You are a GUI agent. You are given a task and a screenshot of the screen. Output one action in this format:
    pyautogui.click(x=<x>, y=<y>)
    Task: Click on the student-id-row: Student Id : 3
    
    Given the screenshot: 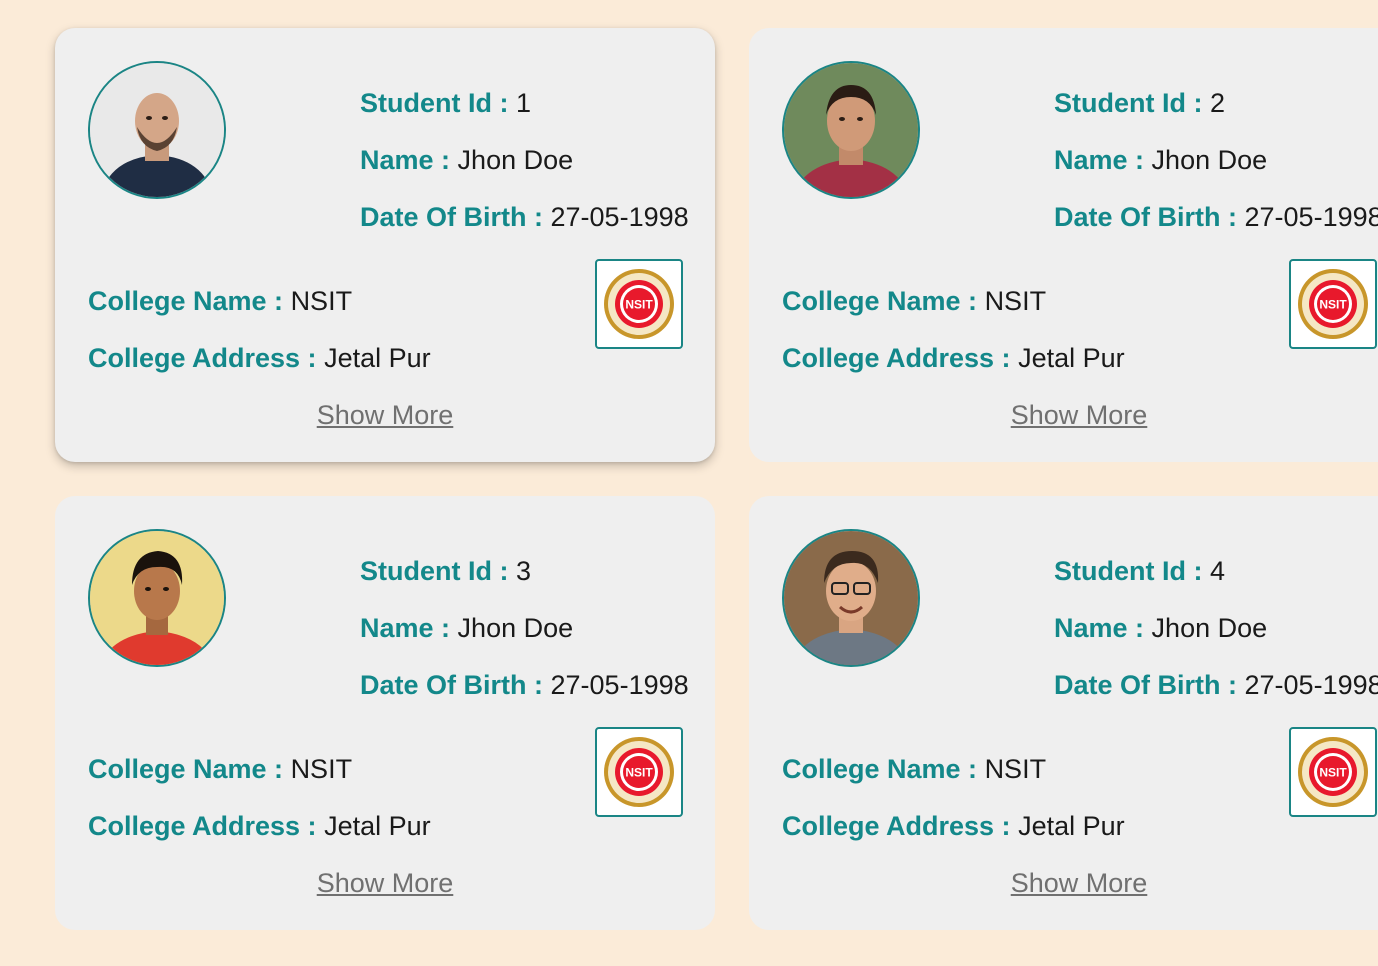 What is the action you would take?
    pyautogui.click(x=445, y=571)
    